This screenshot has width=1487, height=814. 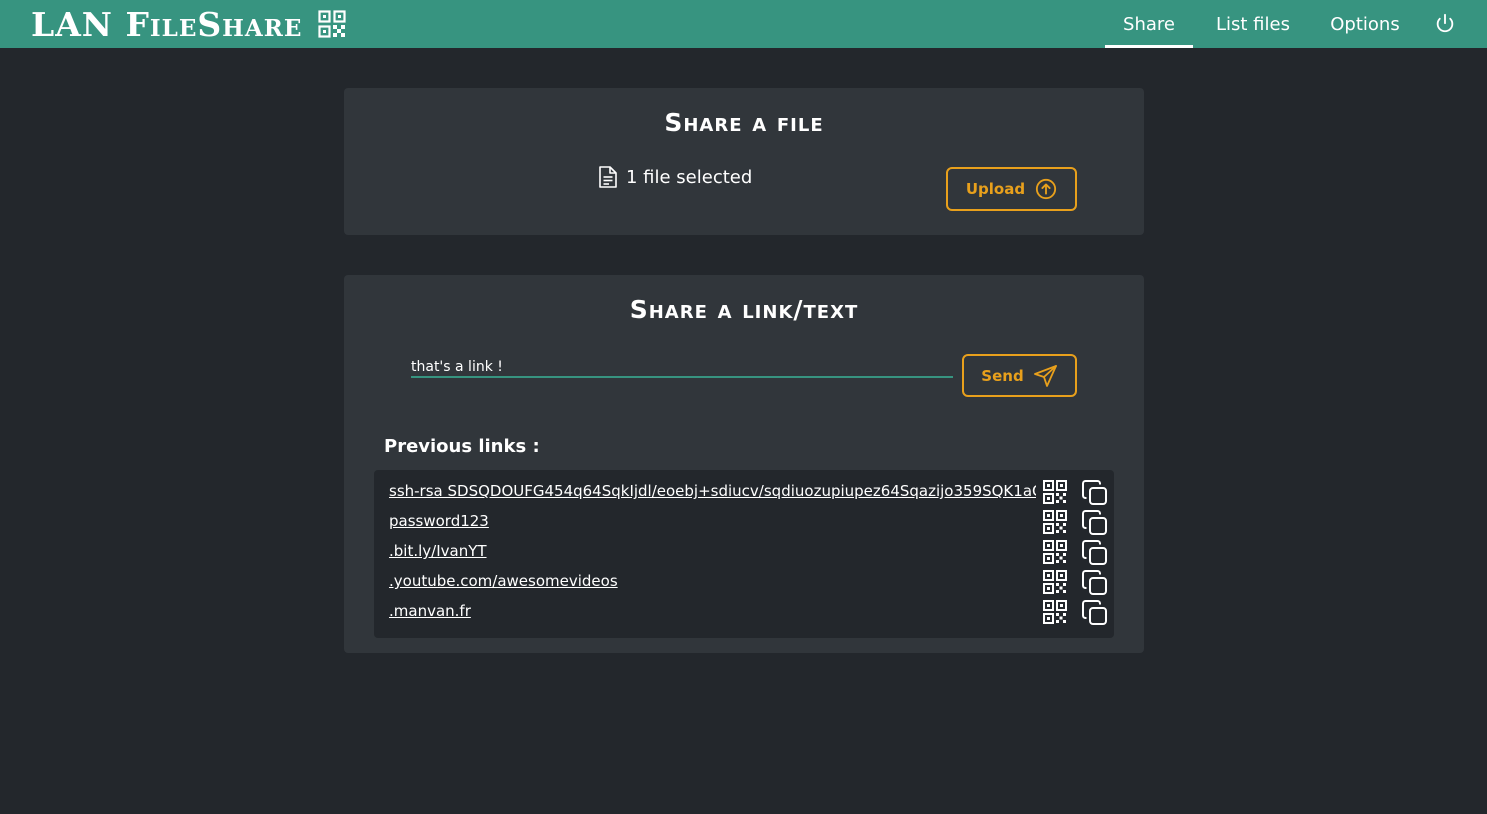 I want to click on nav-options-label: Options, so click(x=1365, y=24).